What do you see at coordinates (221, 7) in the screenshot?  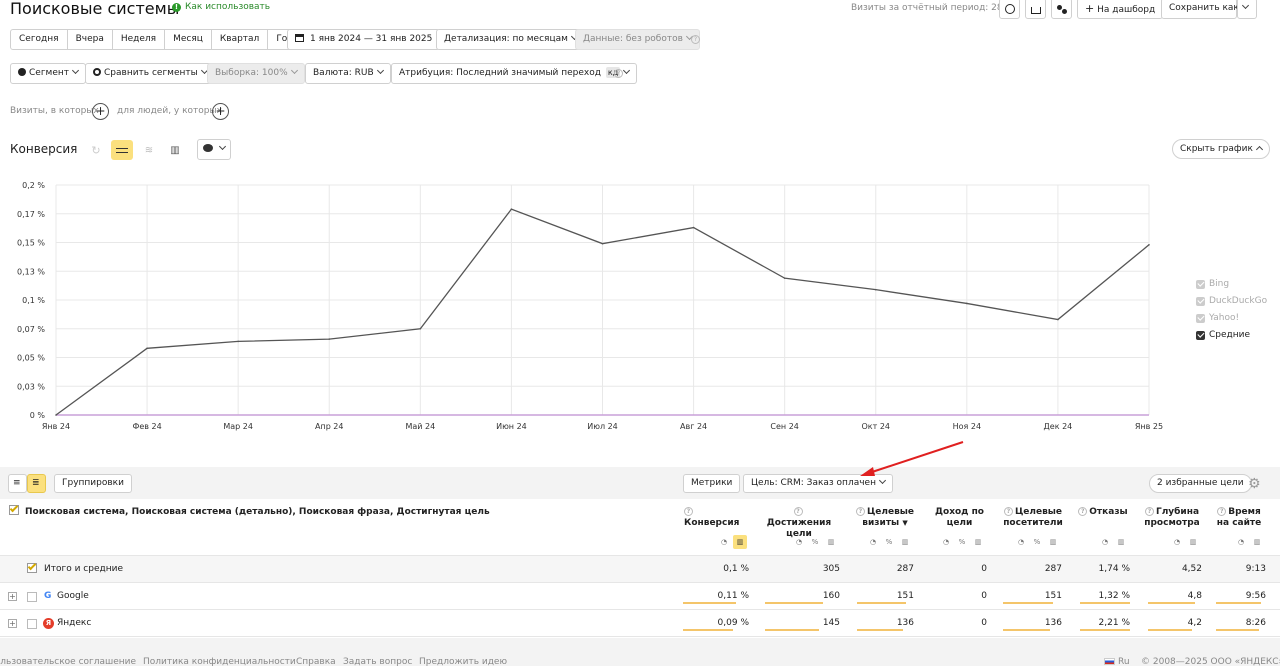 I see `how-to-link: ! Как использовать` at bounding box center [221, 7].